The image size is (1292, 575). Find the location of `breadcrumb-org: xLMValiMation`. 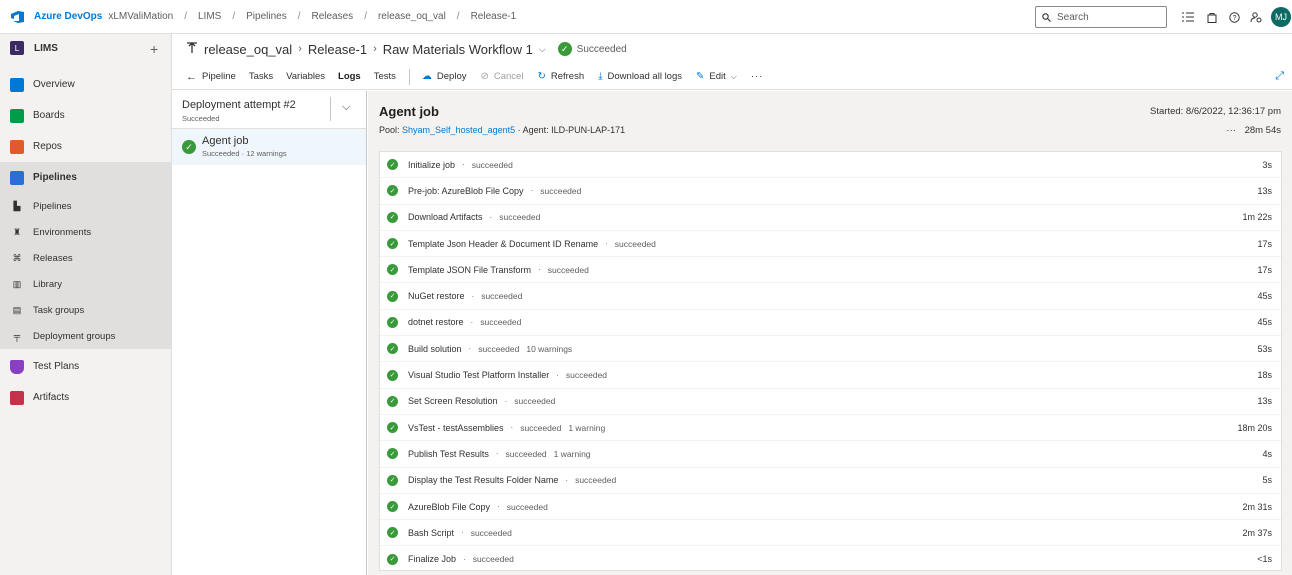

breadcrumb-org: xLMValiMation is located at coordinates (140, 16).